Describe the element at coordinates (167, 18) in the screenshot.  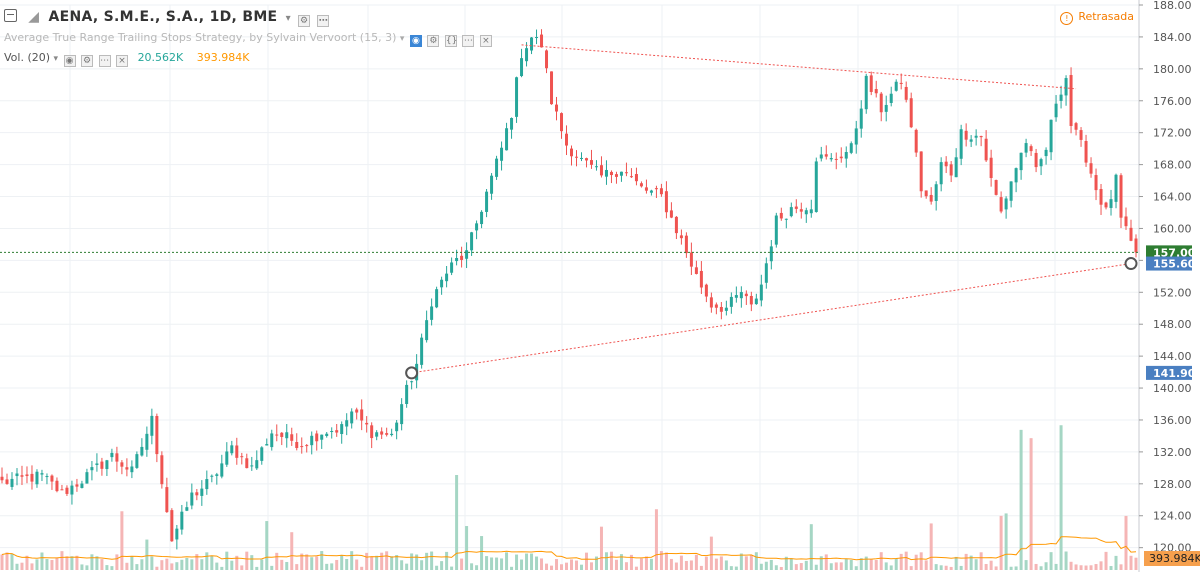
I see `symbol-legend: ◢ AENA, S.M.E., S.A., 1D, BME ▾ ⚙ ⋯` at that location.